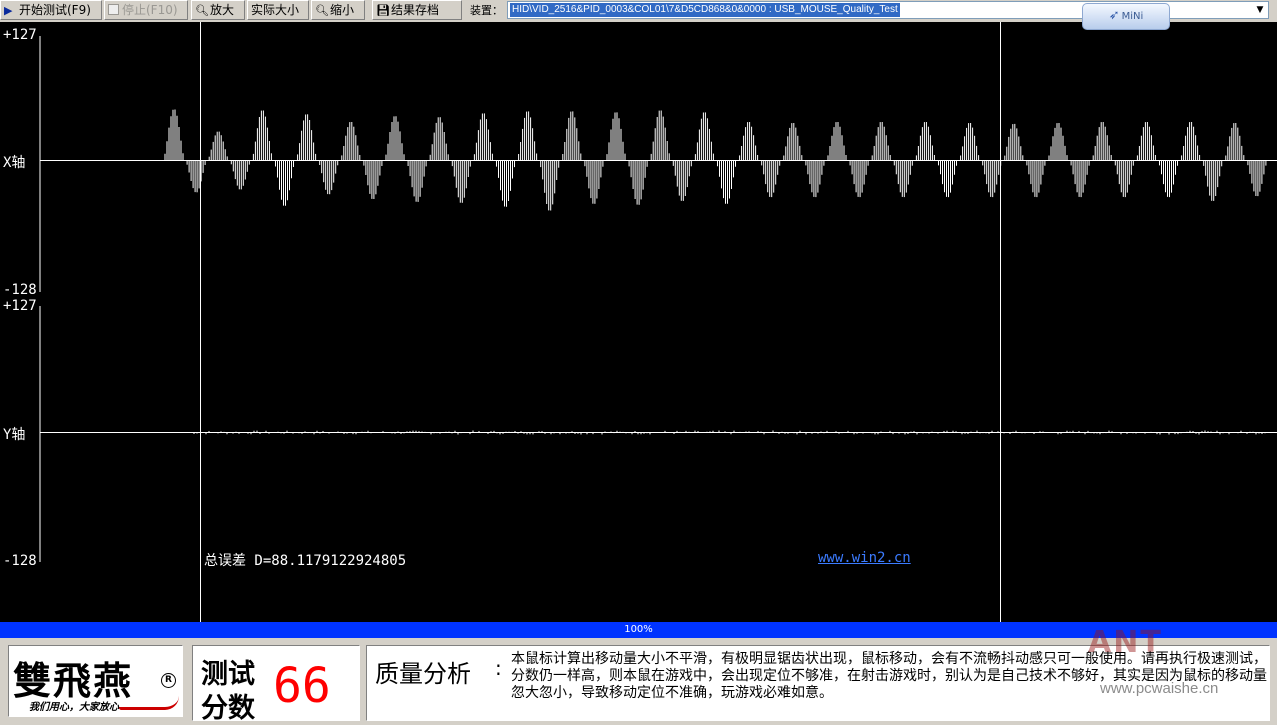 This screenshot has width=1277, height=725. What do you see at coordinates (222, 10) in the screenshot?
I see `zoom-in-label: 放大` at bounding box center [222, 10].